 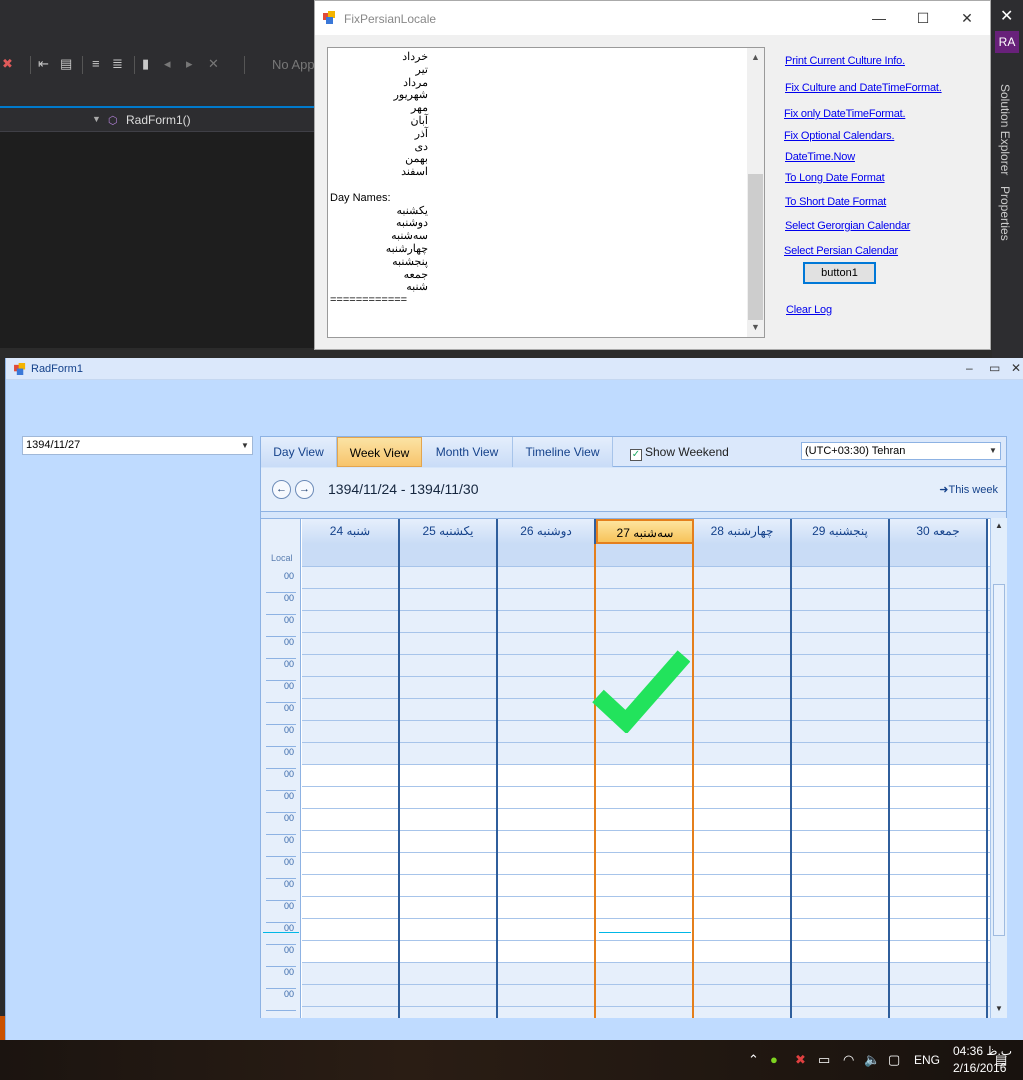 What do you see at coordinates (847, 226) in the screenshot?
I see `select-gregorian-link: Select Gerorgian Calendar` at bounding box center [847, 226].